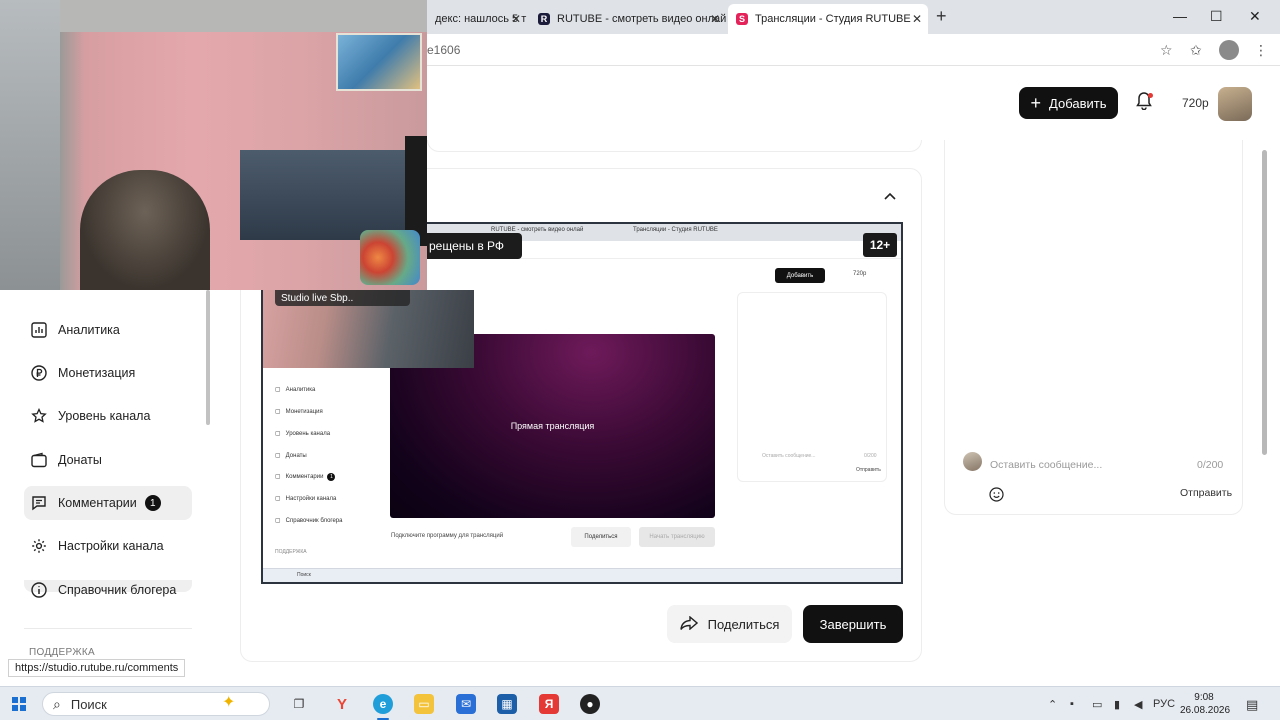  I want to click on notification-bell-icon, so click(1144, 103).